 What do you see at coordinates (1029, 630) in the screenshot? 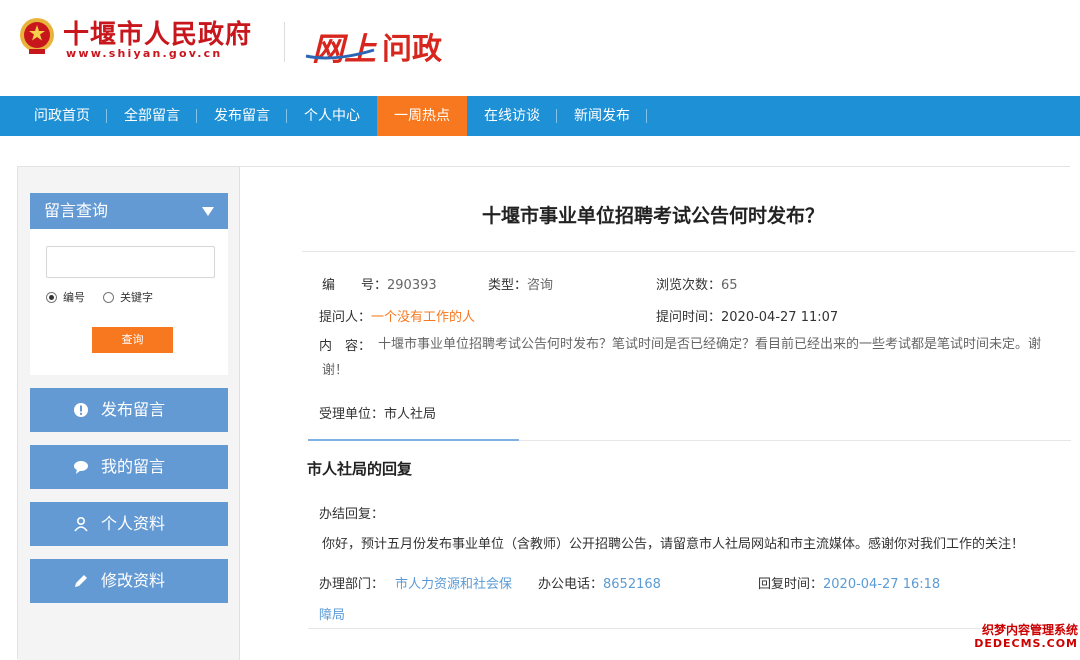
I see `watermark-line1: 织梦内容管理系统` at bounding box center [1029, 630].